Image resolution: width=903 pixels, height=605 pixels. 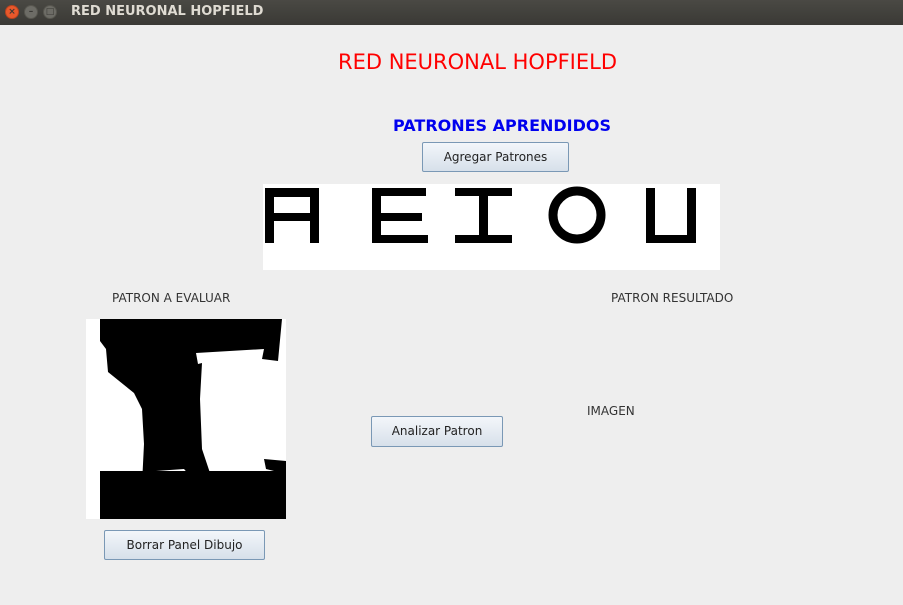 What do you see at coordinates (495, 157) in the screenshot?
I see `add-patterns-button: Agregar Patrones` at bounding box center [495, 157].